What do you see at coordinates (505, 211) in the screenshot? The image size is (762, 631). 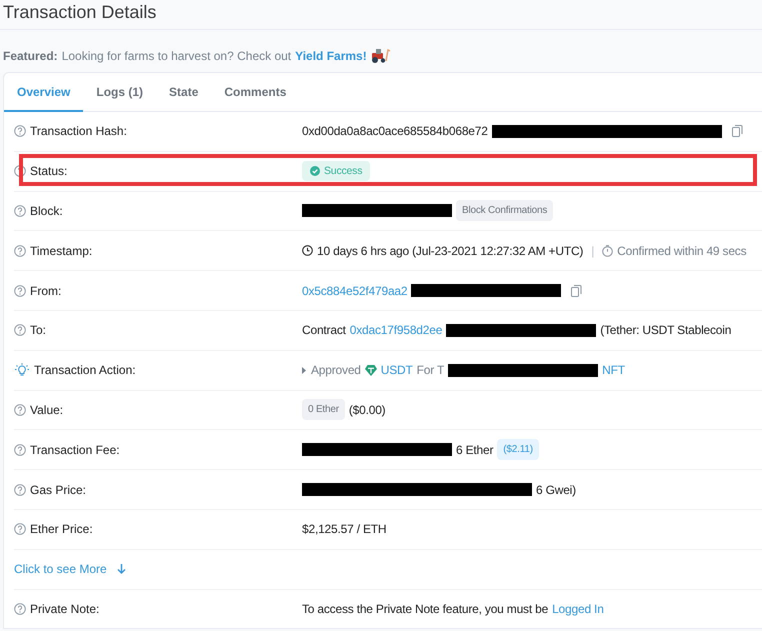 I see `value-badge: Block Confirmations` at bounding box center [505, 211].